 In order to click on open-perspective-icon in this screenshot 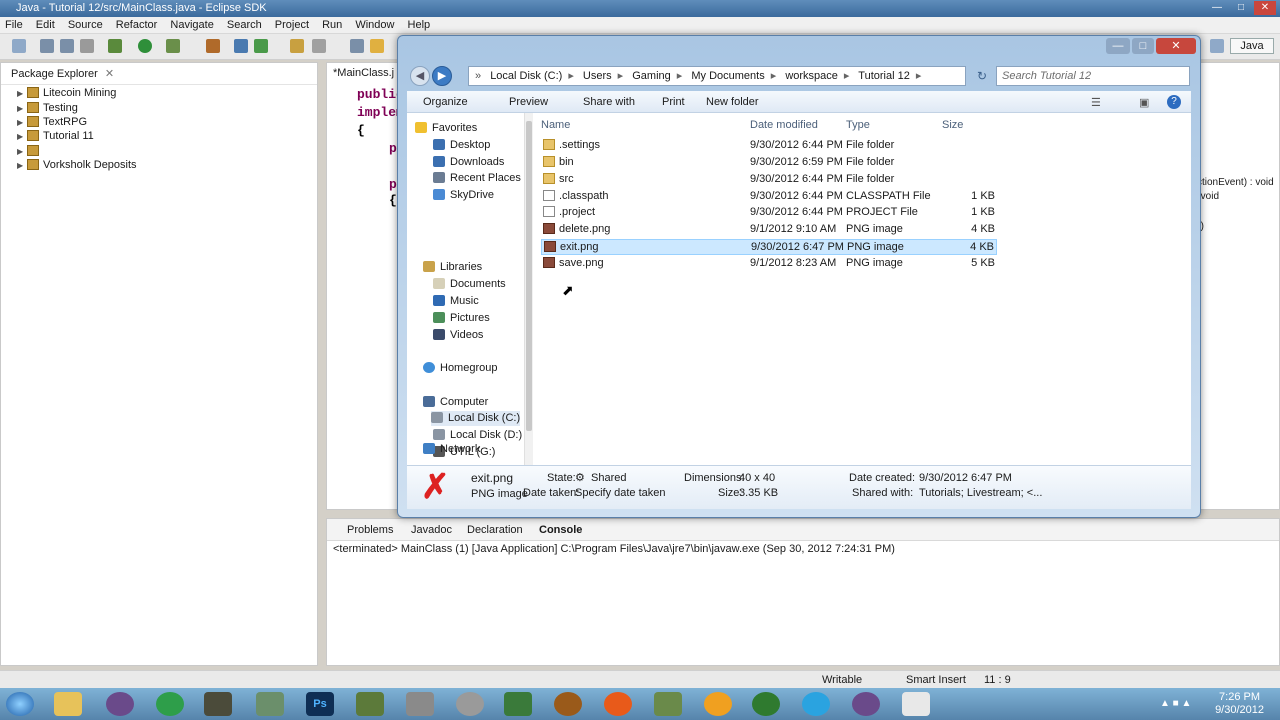, I will do `click(1217, 46)`.